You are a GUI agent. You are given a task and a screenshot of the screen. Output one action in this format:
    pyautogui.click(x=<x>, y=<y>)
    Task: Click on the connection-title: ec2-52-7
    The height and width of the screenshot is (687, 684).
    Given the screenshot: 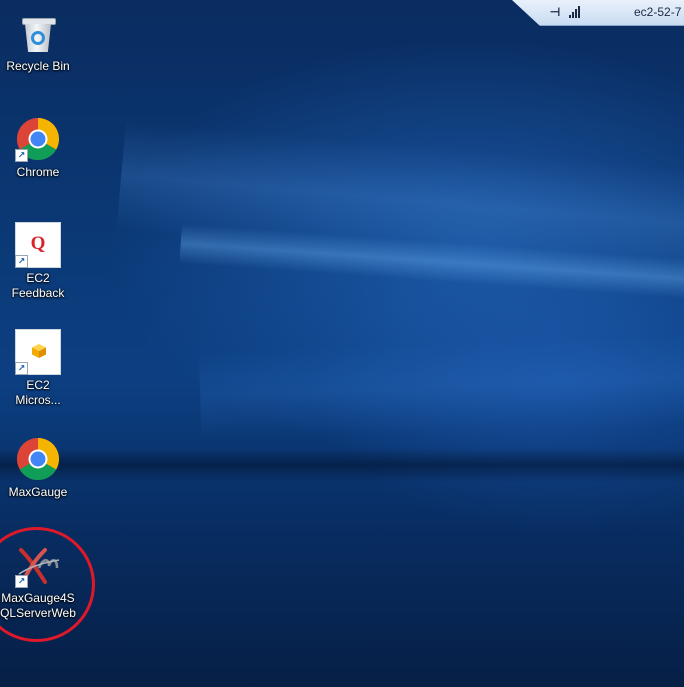 What is the action you would take?
    pyautogui.click(x=658, y=12)
    